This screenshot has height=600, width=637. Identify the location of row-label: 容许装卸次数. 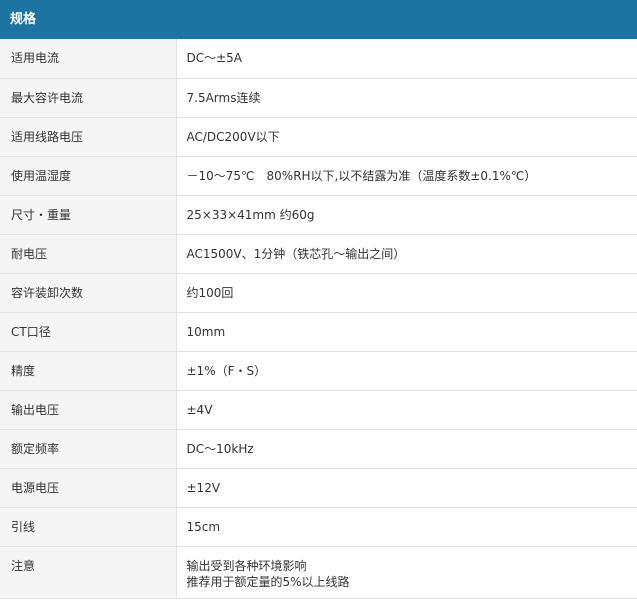
(88, 293).